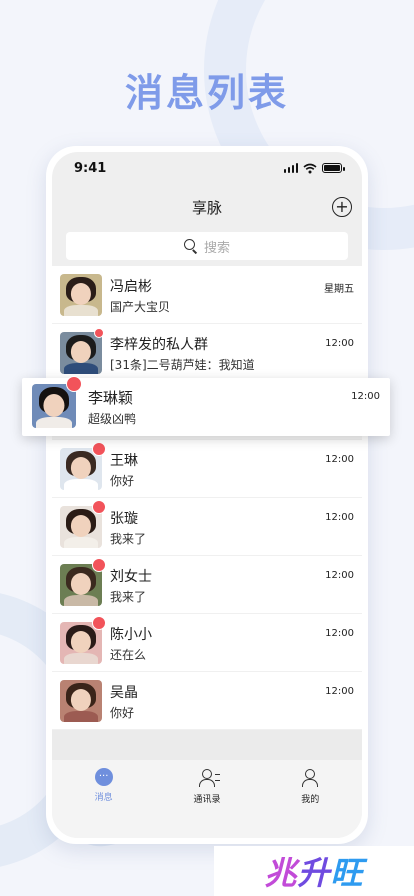  I want to click on status-bar: 9:41, so click(207, 168).